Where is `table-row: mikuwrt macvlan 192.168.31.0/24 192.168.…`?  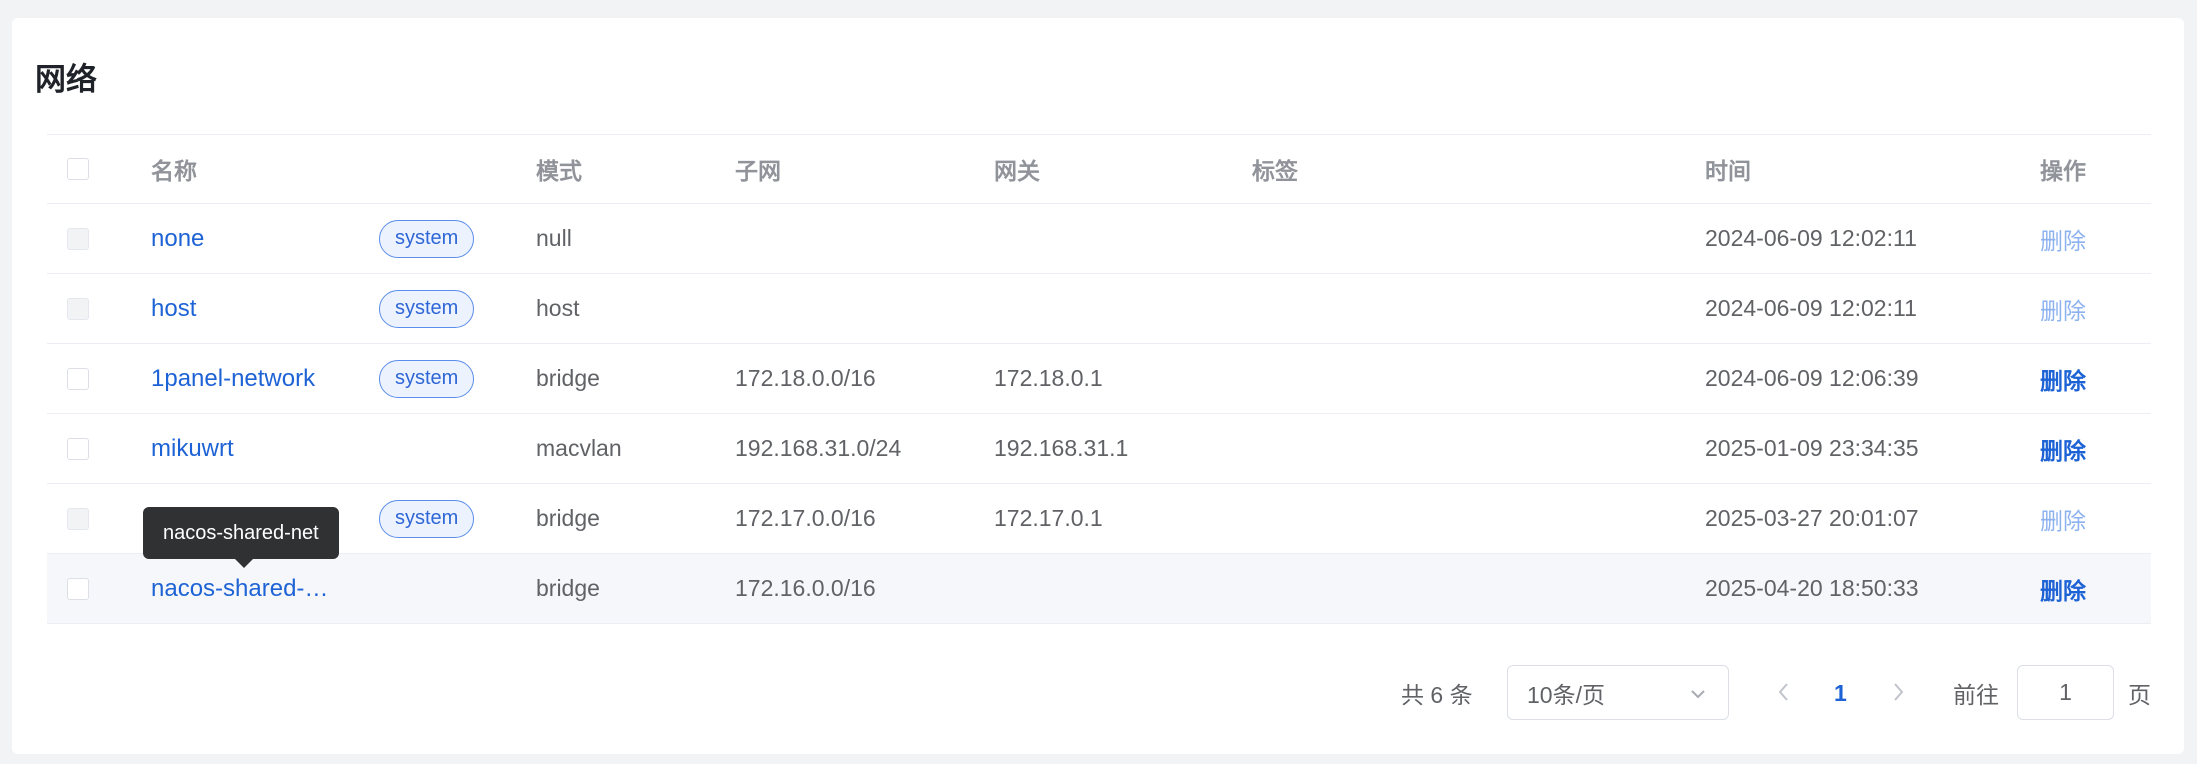 table-row: mikuwrt macvlan 192.168.31.0/24 192.168.… is located at coordinates (1099, 449).